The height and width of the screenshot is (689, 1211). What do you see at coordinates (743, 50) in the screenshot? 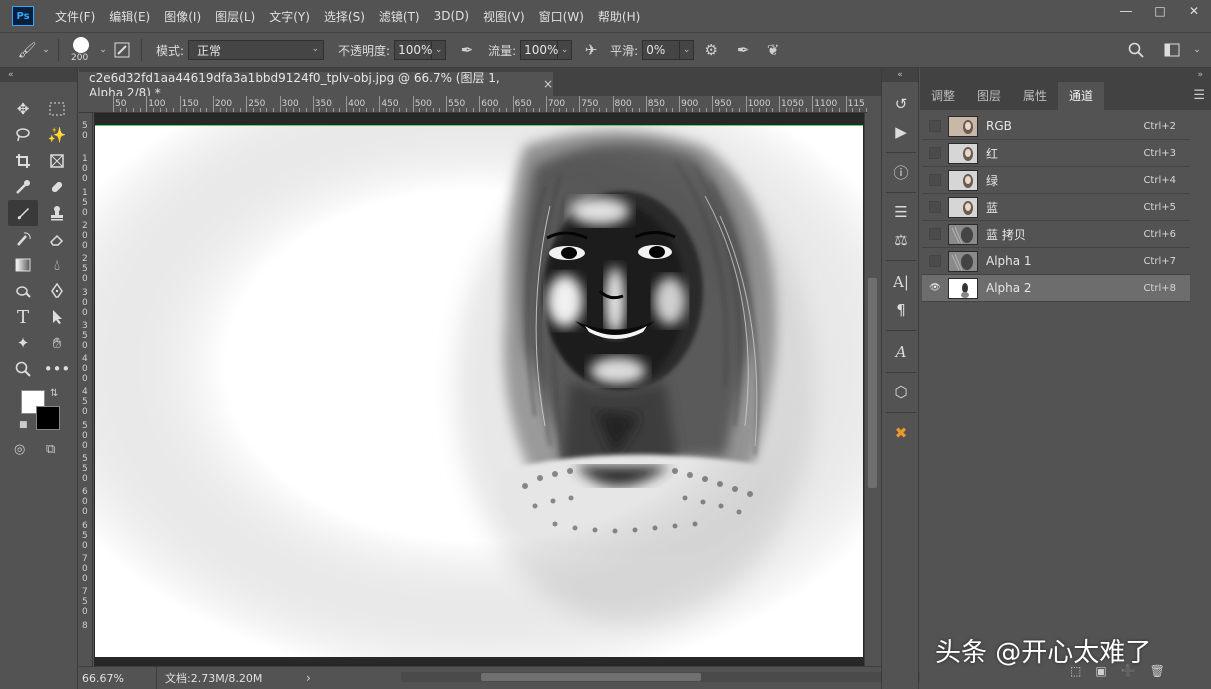
I see `pressure-size-icon: ✒` at bounding box center [743, 50].